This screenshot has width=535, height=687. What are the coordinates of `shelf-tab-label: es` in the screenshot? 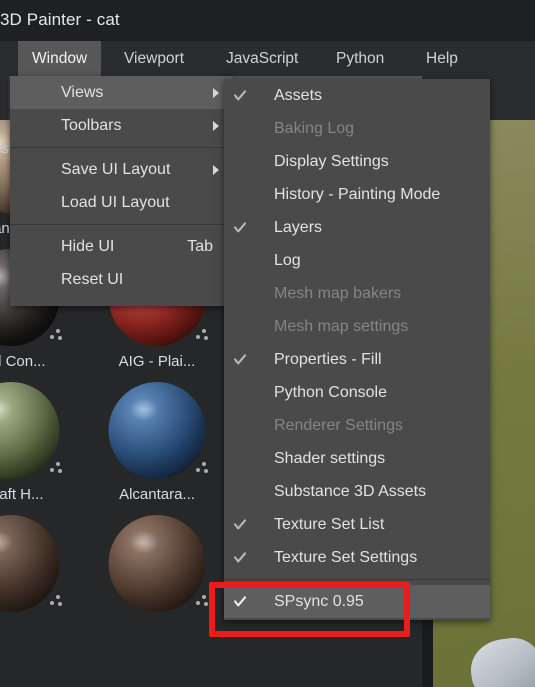 It's located at (4, 148).